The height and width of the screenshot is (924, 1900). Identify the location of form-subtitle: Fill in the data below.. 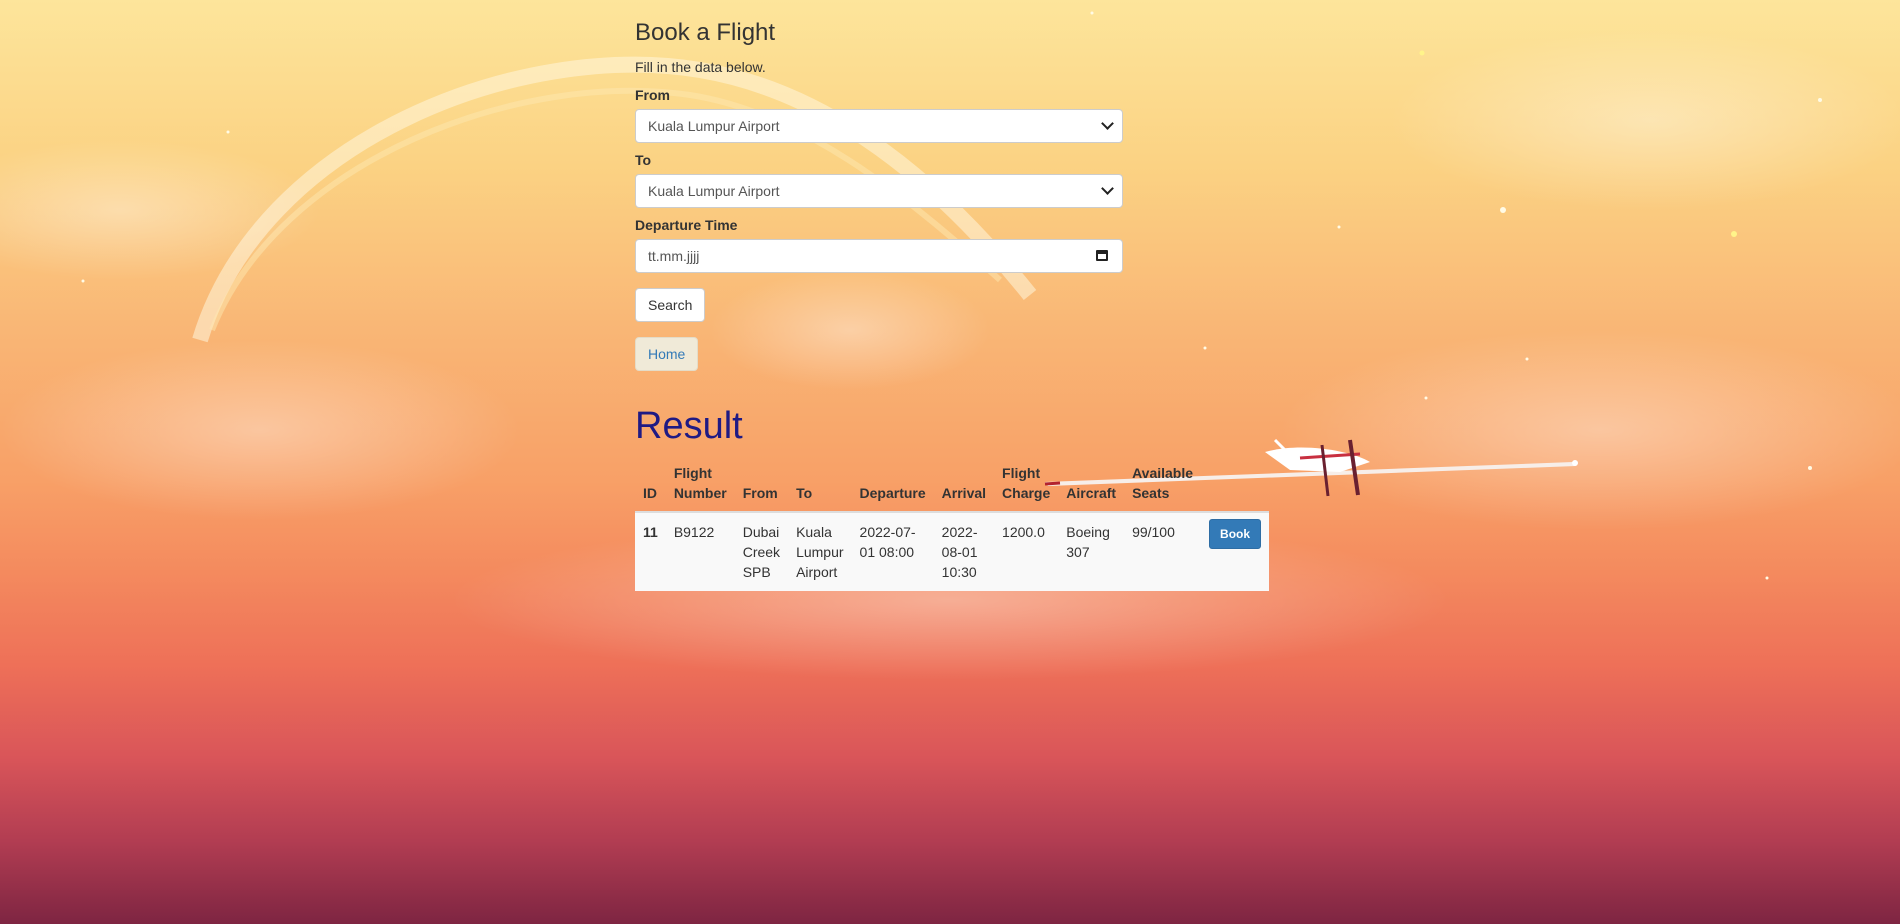
(700, 67).